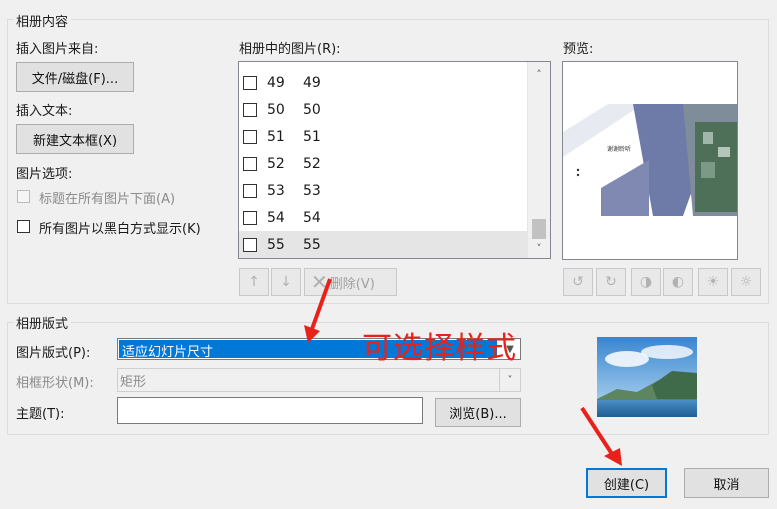 This screenshot has height=509, width=777. Describe the element at coordinates (384, 163) in the screenshot. I see `list-item: 52 52` at that location.